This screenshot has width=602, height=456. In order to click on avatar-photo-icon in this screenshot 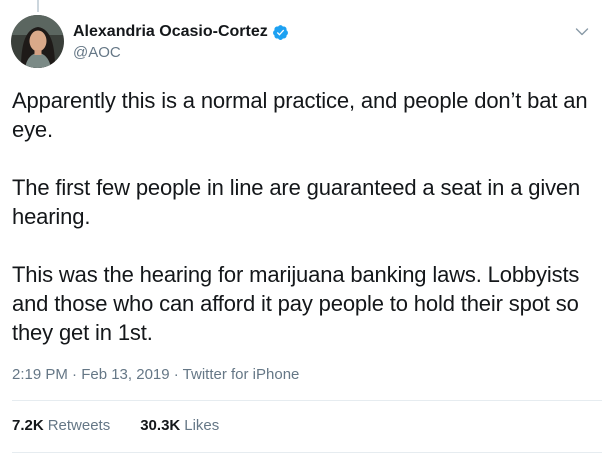, I will do `click(37, 41)`.